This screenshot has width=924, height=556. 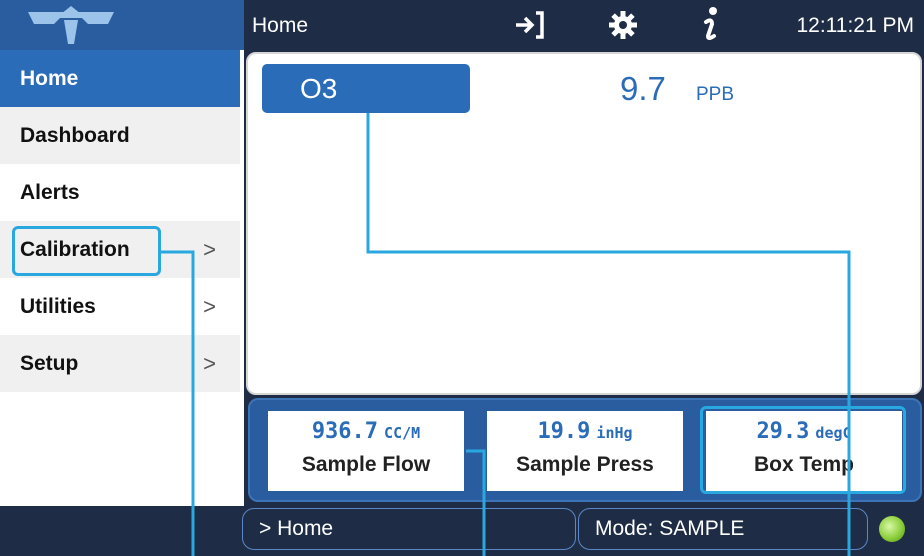 I want to click on callout-line-sample-flow, so click(x=476, y=502).